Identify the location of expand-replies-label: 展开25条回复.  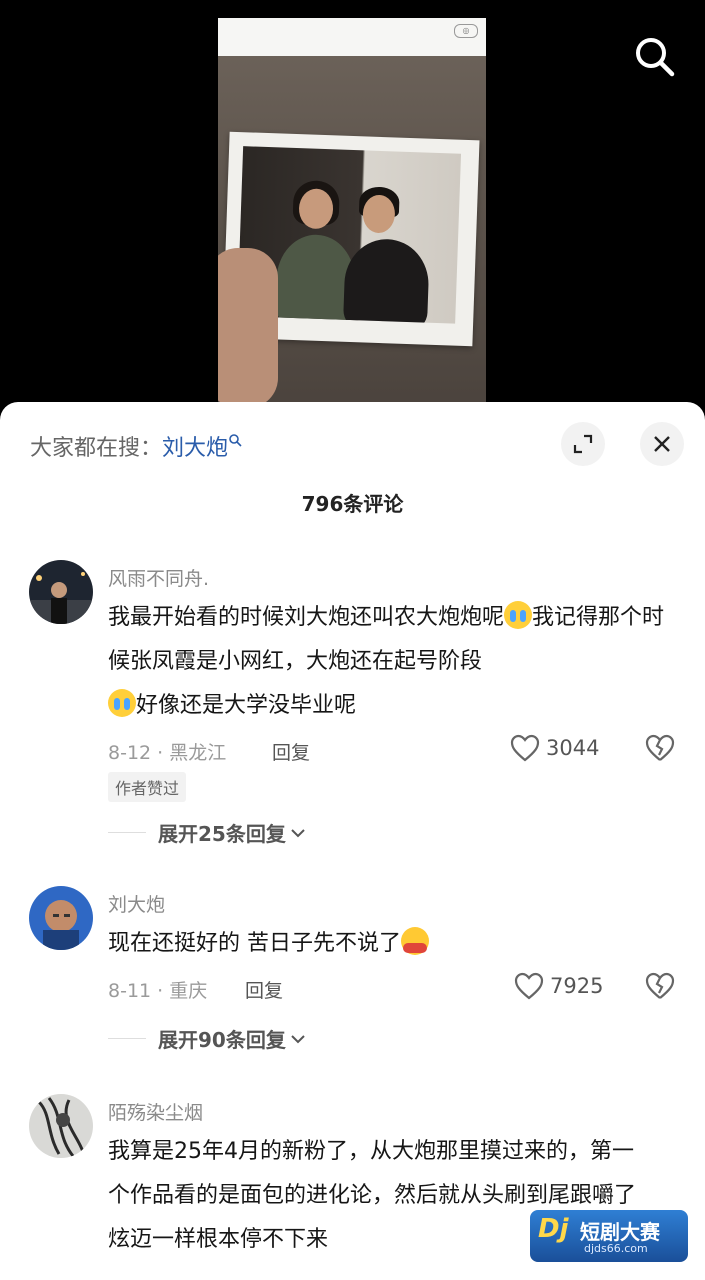
(222, 834).